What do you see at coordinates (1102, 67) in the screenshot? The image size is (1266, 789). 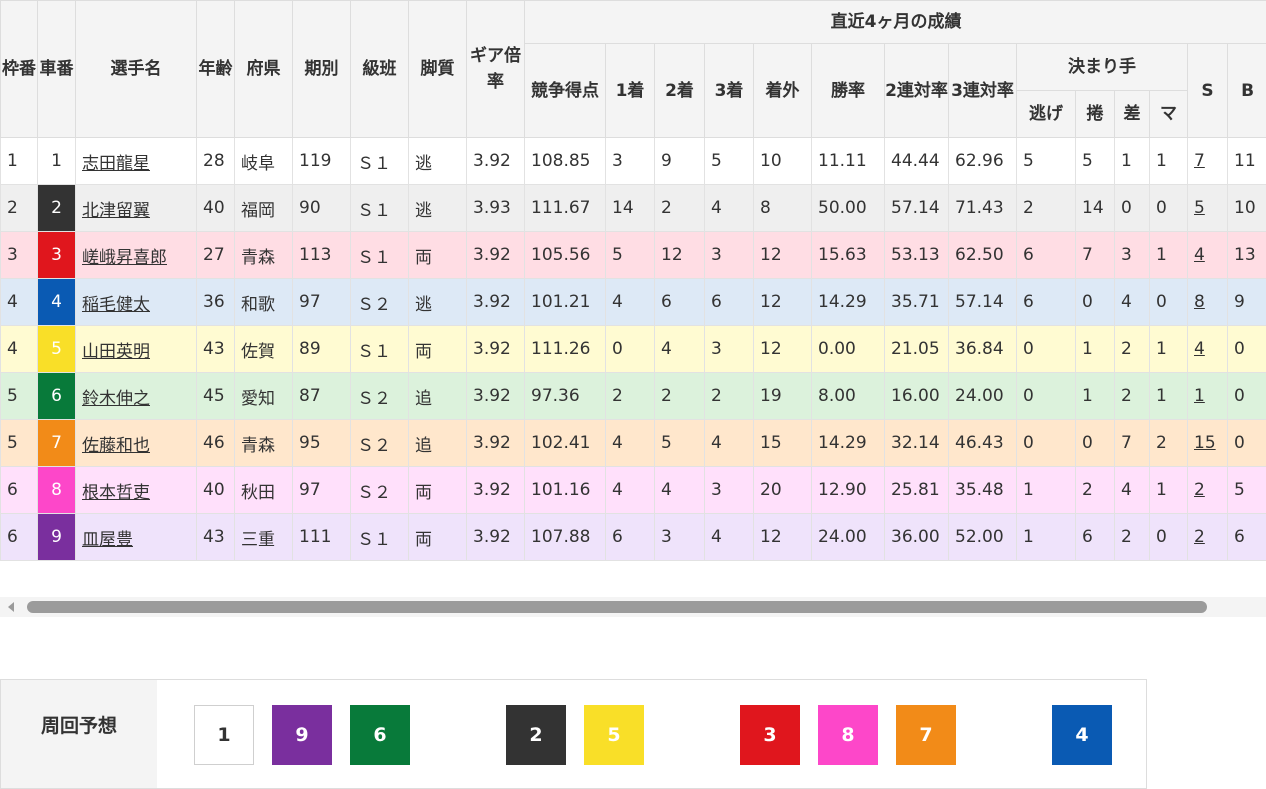 I see `header-kimarite: 決まり手` at bounding box center [1102, 67].